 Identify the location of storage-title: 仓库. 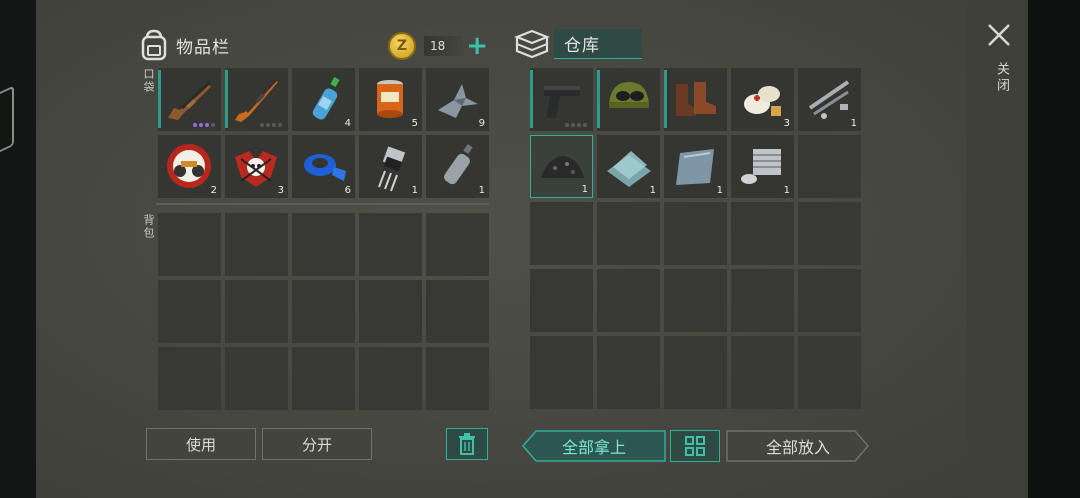
(598, 44).